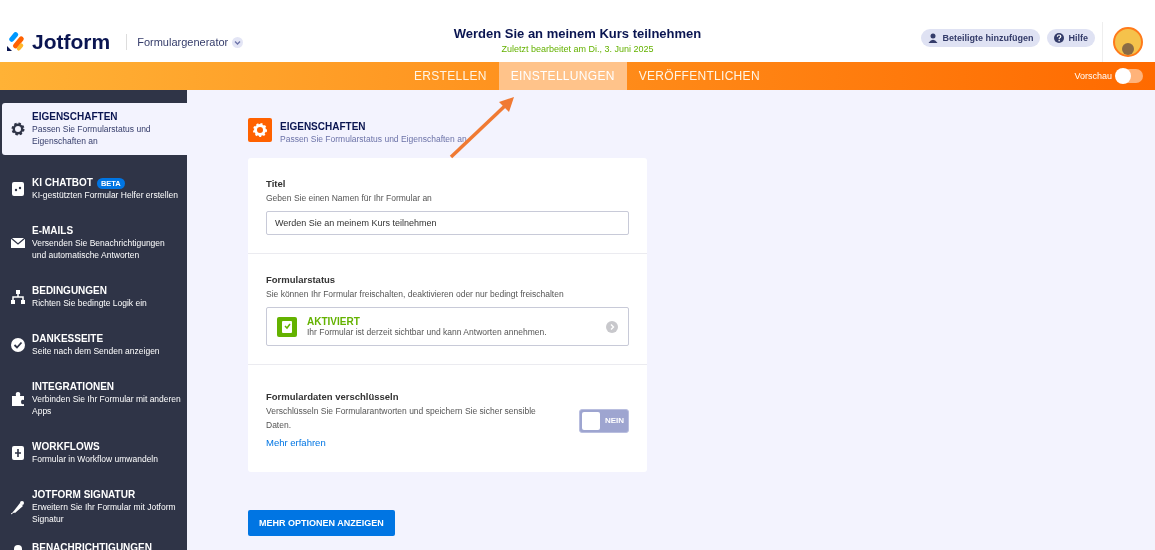 The width and height of the screenshot is (1155, 550). What do you see at coordinates (62, 183) in the screenshot?
I see `item-title: KI CHATBOT` at bounding box center [62, 183].